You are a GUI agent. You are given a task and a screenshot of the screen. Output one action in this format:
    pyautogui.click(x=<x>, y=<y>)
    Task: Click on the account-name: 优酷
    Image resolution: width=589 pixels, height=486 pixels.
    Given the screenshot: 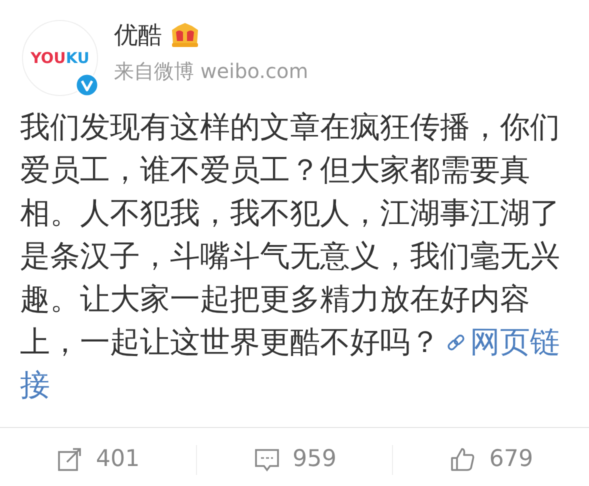 What is the action you would take?
    pyautogui.click(x=138, y=35)
    